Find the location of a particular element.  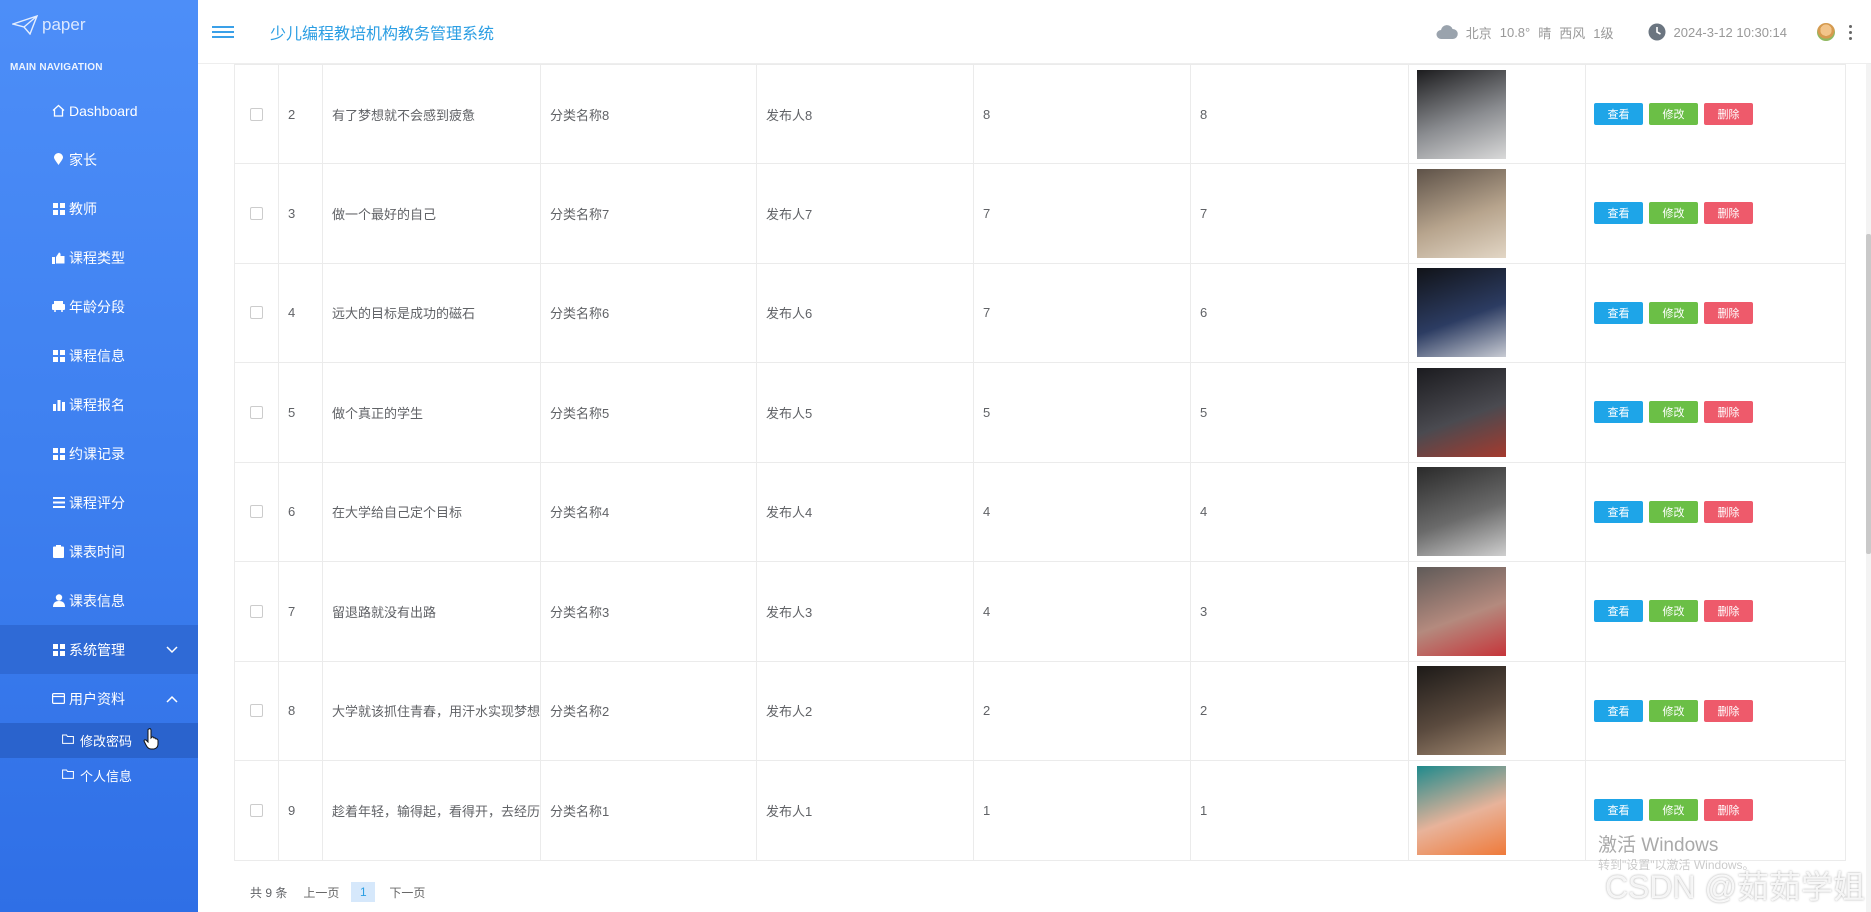

cell-title: 趁着年轻，输得起，看得开，去经历 is located at coordinates (432, 810).